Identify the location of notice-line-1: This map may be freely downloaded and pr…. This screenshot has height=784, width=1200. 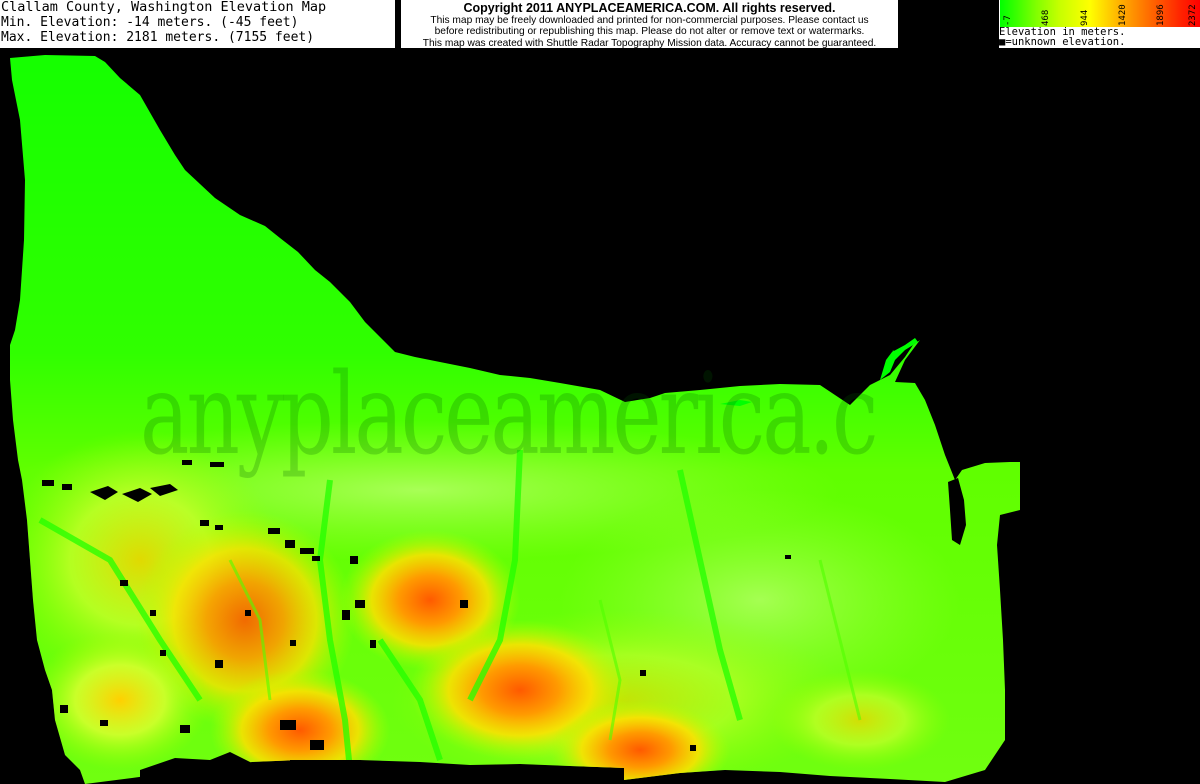
(649, 20).